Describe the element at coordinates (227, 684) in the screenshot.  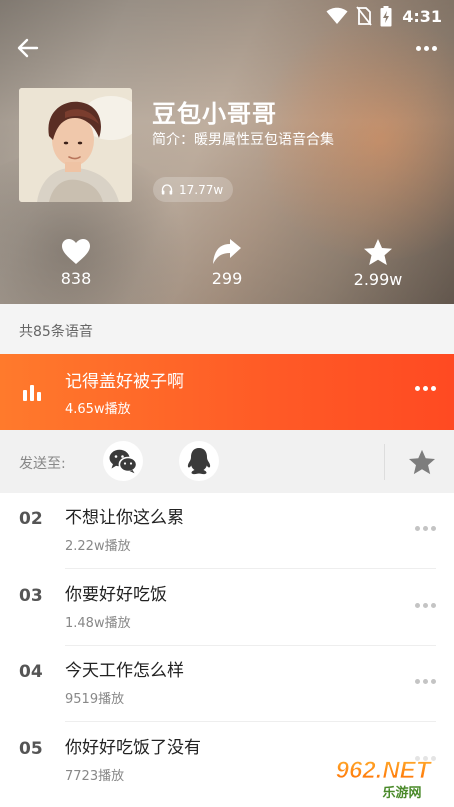
I see `track-row: 04 今天工作怎么样 9519播放` at that location.